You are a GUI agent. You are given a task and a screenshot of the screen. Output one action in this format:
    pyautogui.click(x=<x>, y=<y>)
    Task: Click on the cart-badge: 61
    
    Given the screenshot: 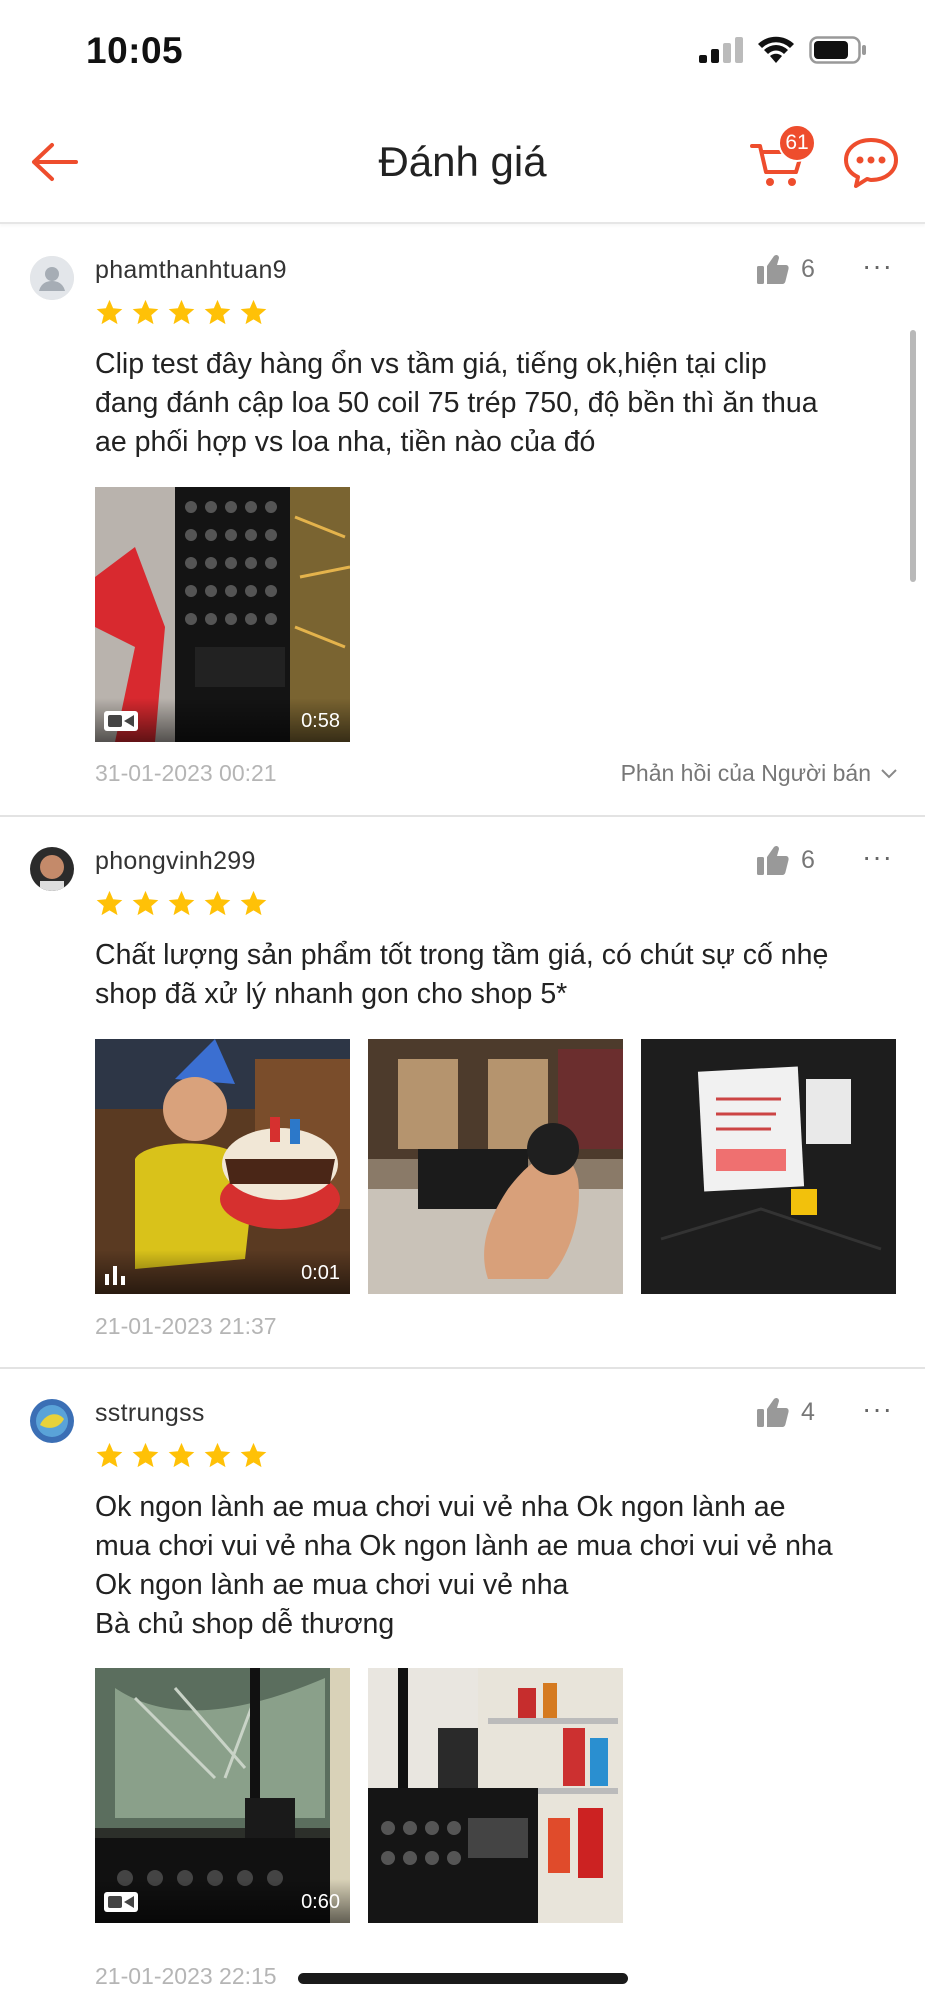 What is the action you would take?
    pyautogui.click(x=797, y=143)
    